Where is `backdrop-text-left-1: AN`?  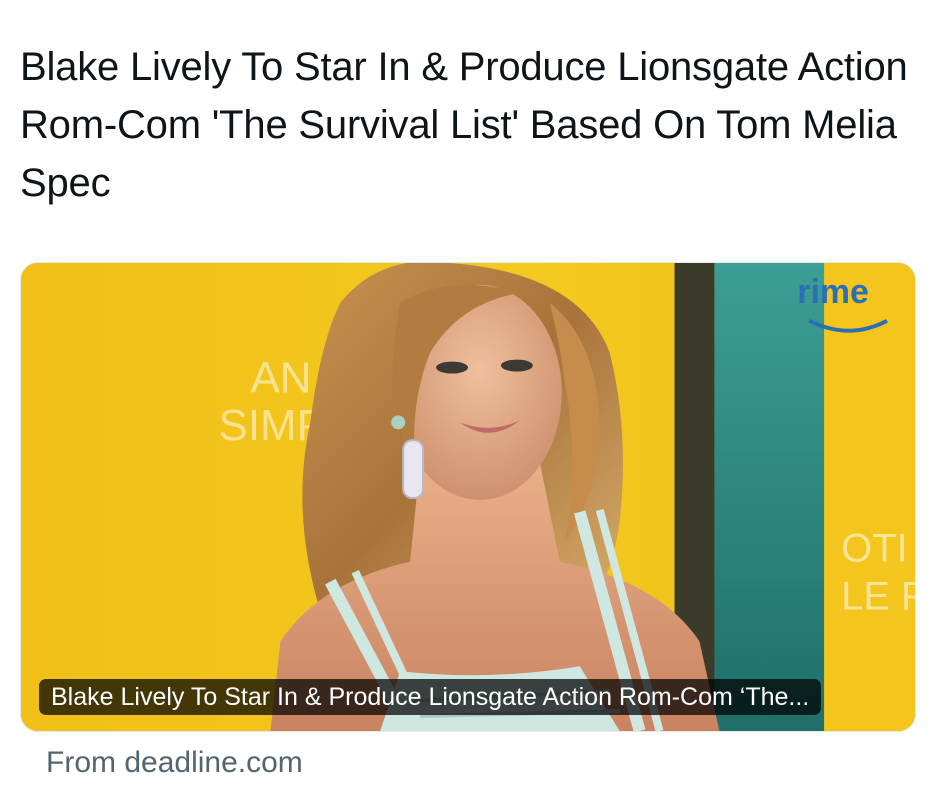 backdrop-text-left-1: AN is located at coordinates (280, 377).